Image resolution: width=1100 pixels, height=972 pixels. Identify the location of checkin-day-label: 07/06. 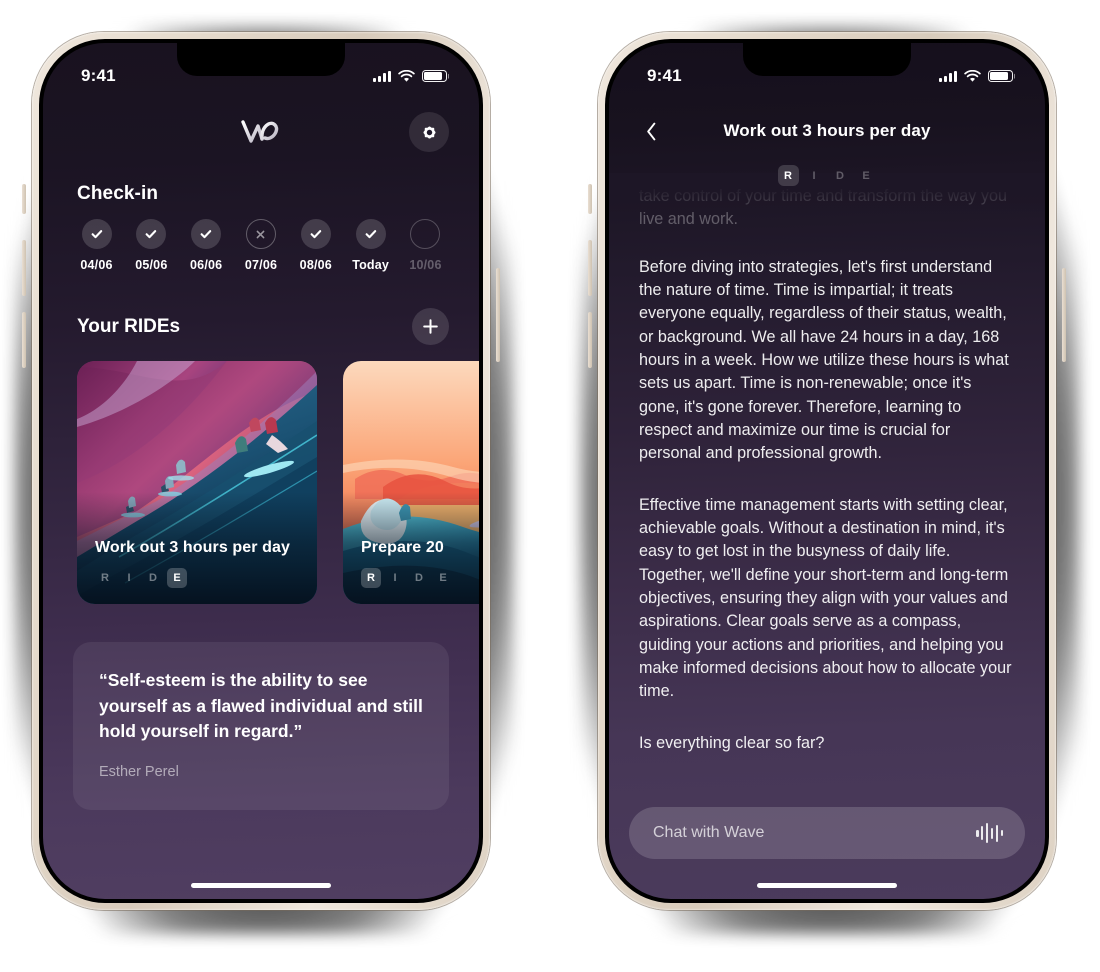
(261, 265).